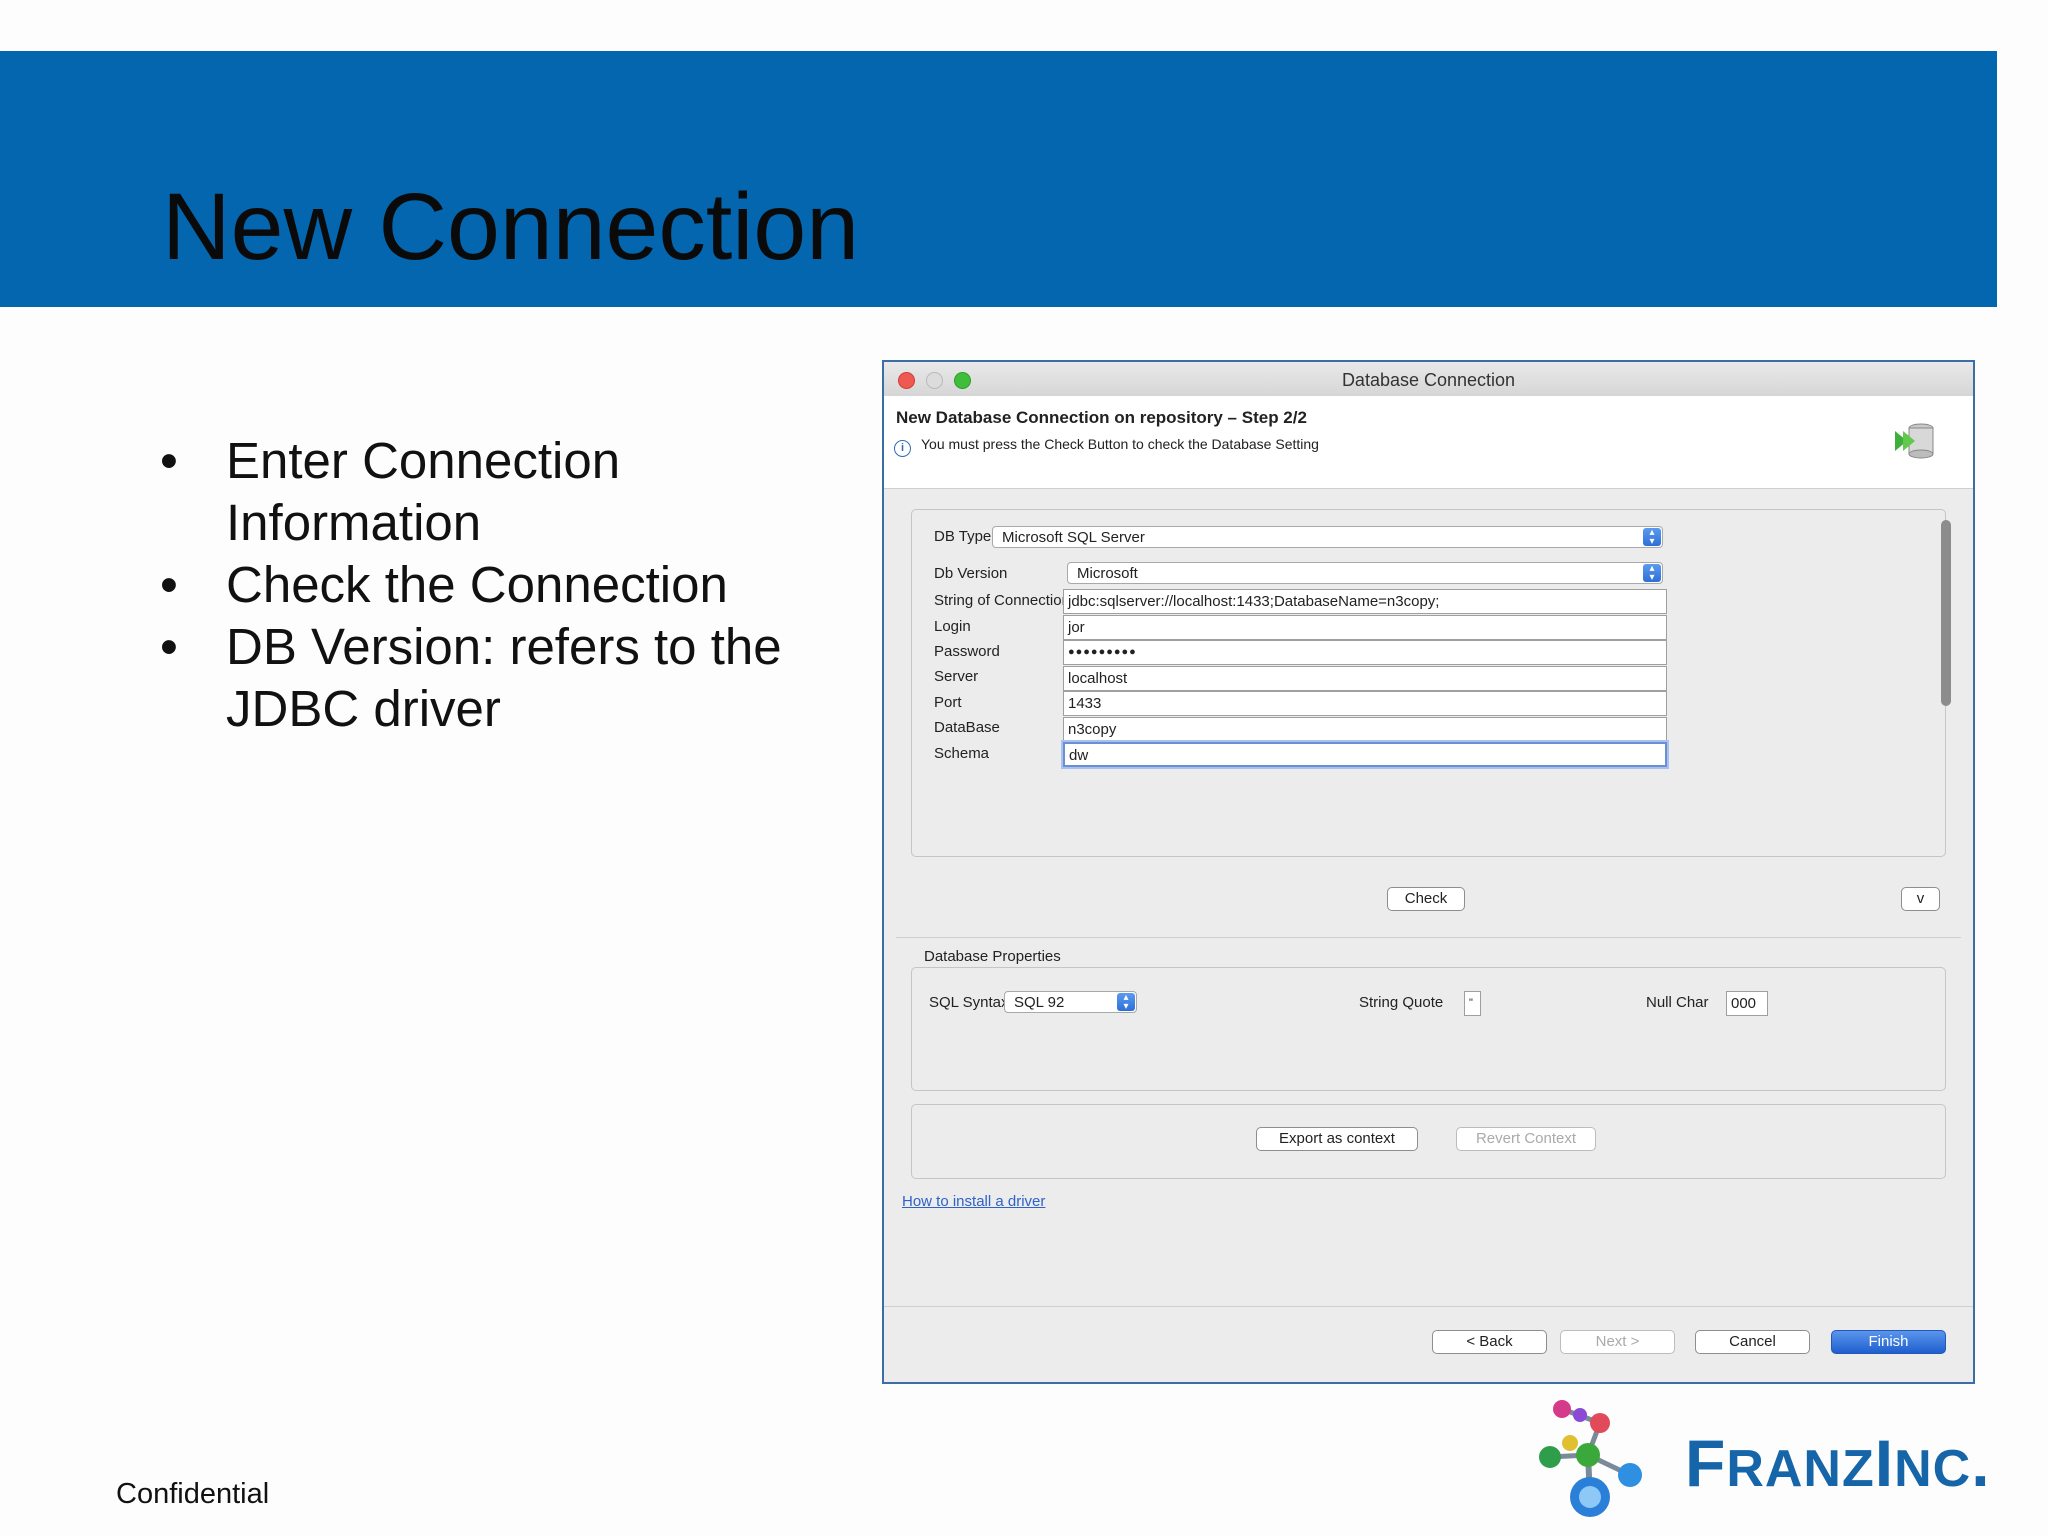 This screenshot has height=1536, width=2048. What do you see at coordinates (1914, 441) in the screenshot?
I see `database-wizard-icon` at bounding box center [1914, 441].